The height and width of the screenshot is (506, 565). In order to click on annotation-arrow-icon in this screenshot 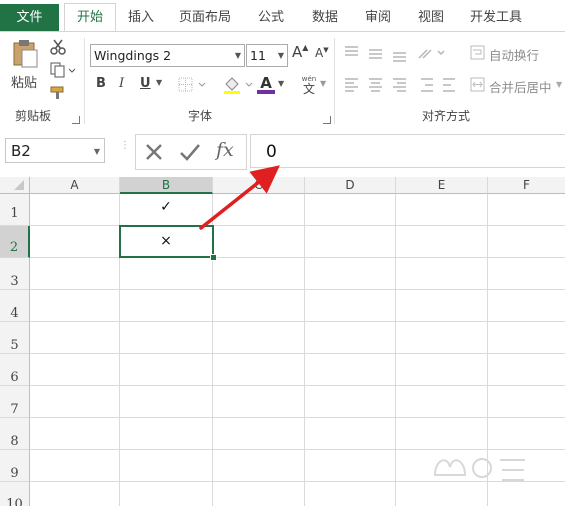, I will do `click(239, 197)`.